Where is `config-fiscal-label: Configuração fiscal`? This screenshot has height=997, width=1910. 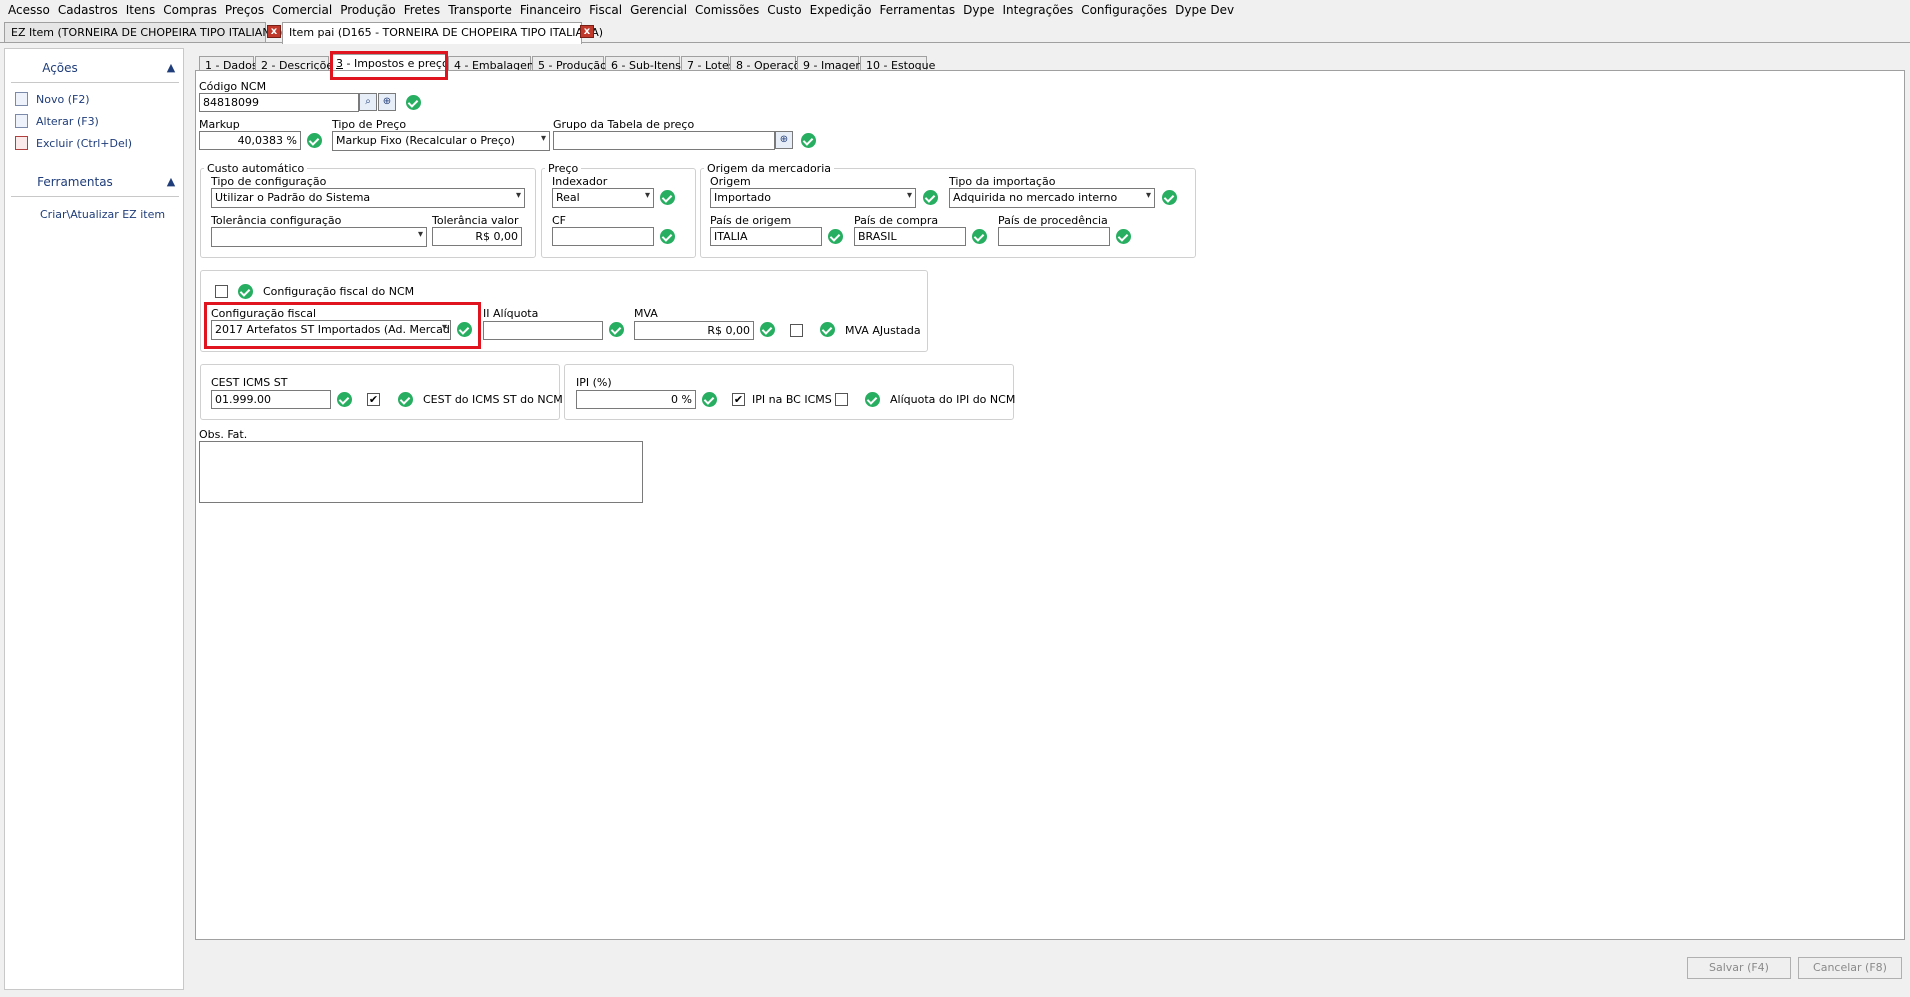 config-fiscal-label: Configuração fiscal is located at coordinates (264, 313).